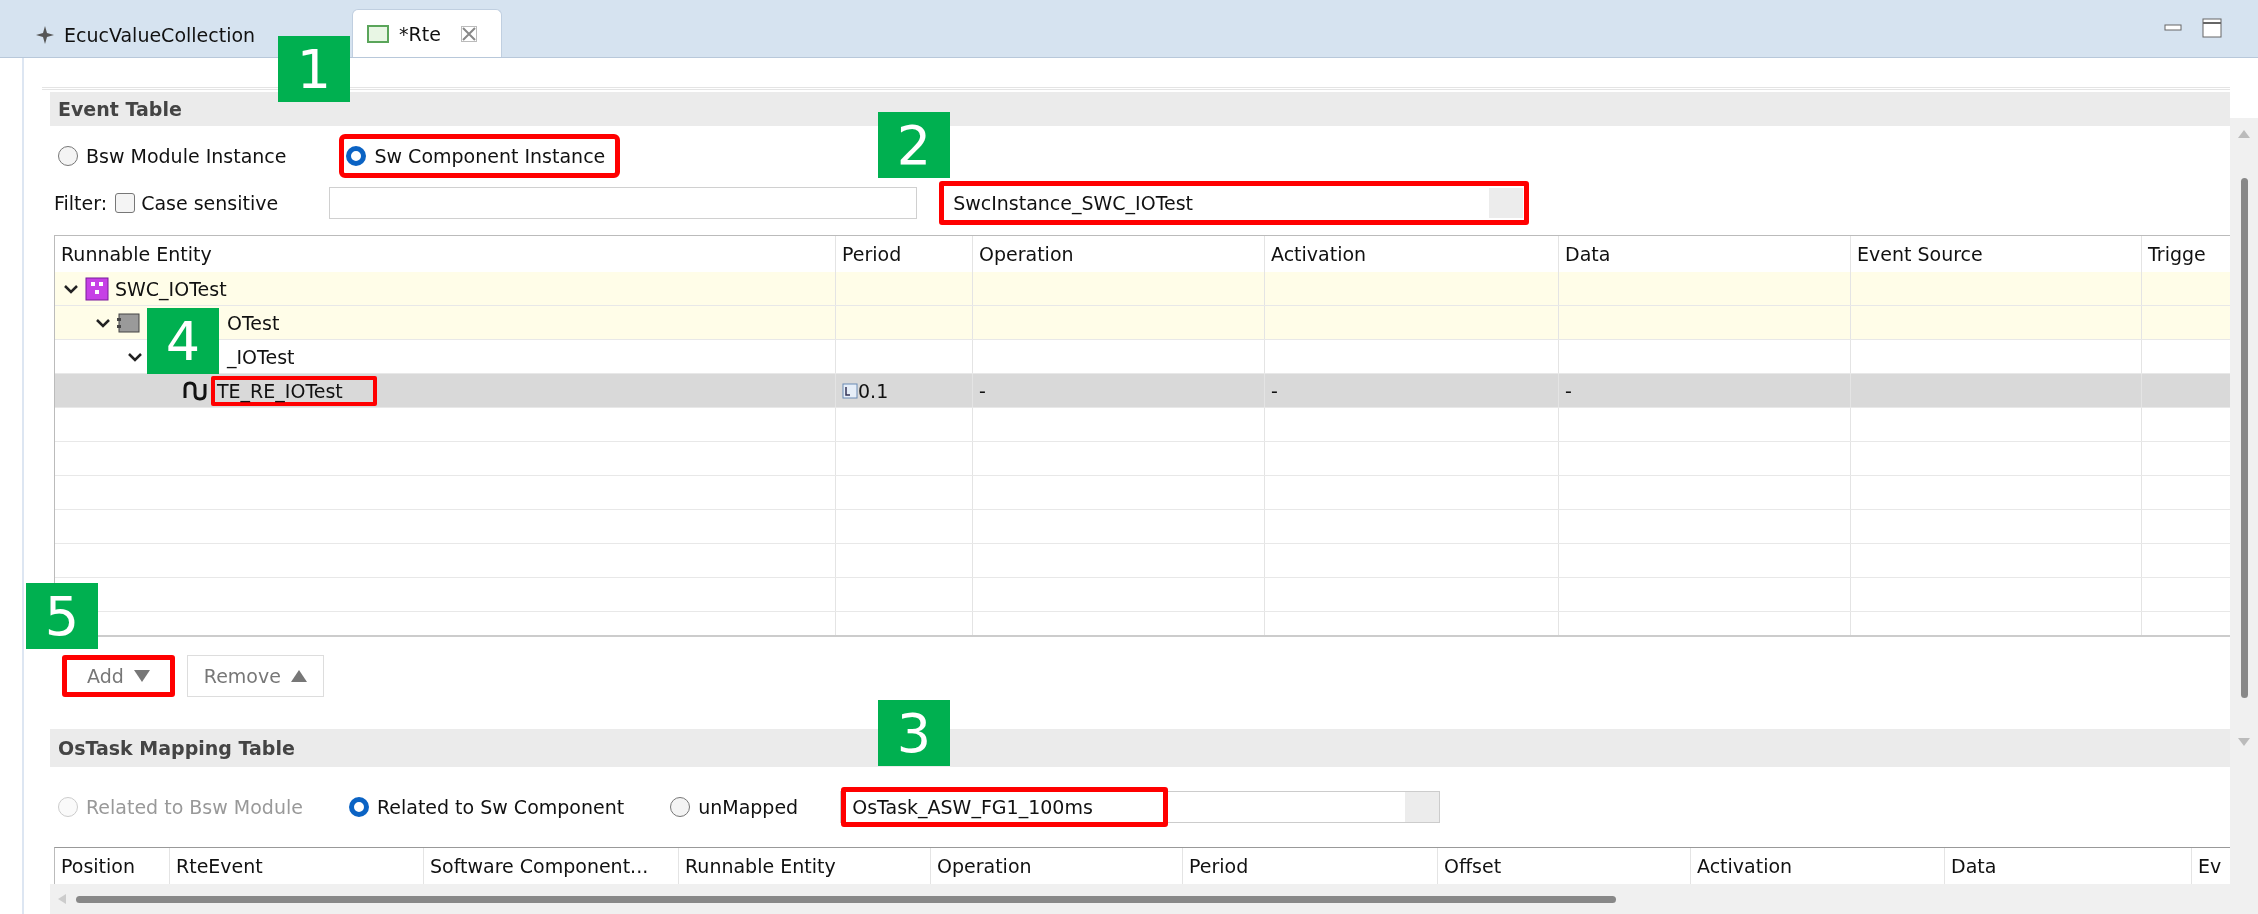 The height and width of the screenshot is (914, 2258). I want to click on timer-icon, so click(850, 390).